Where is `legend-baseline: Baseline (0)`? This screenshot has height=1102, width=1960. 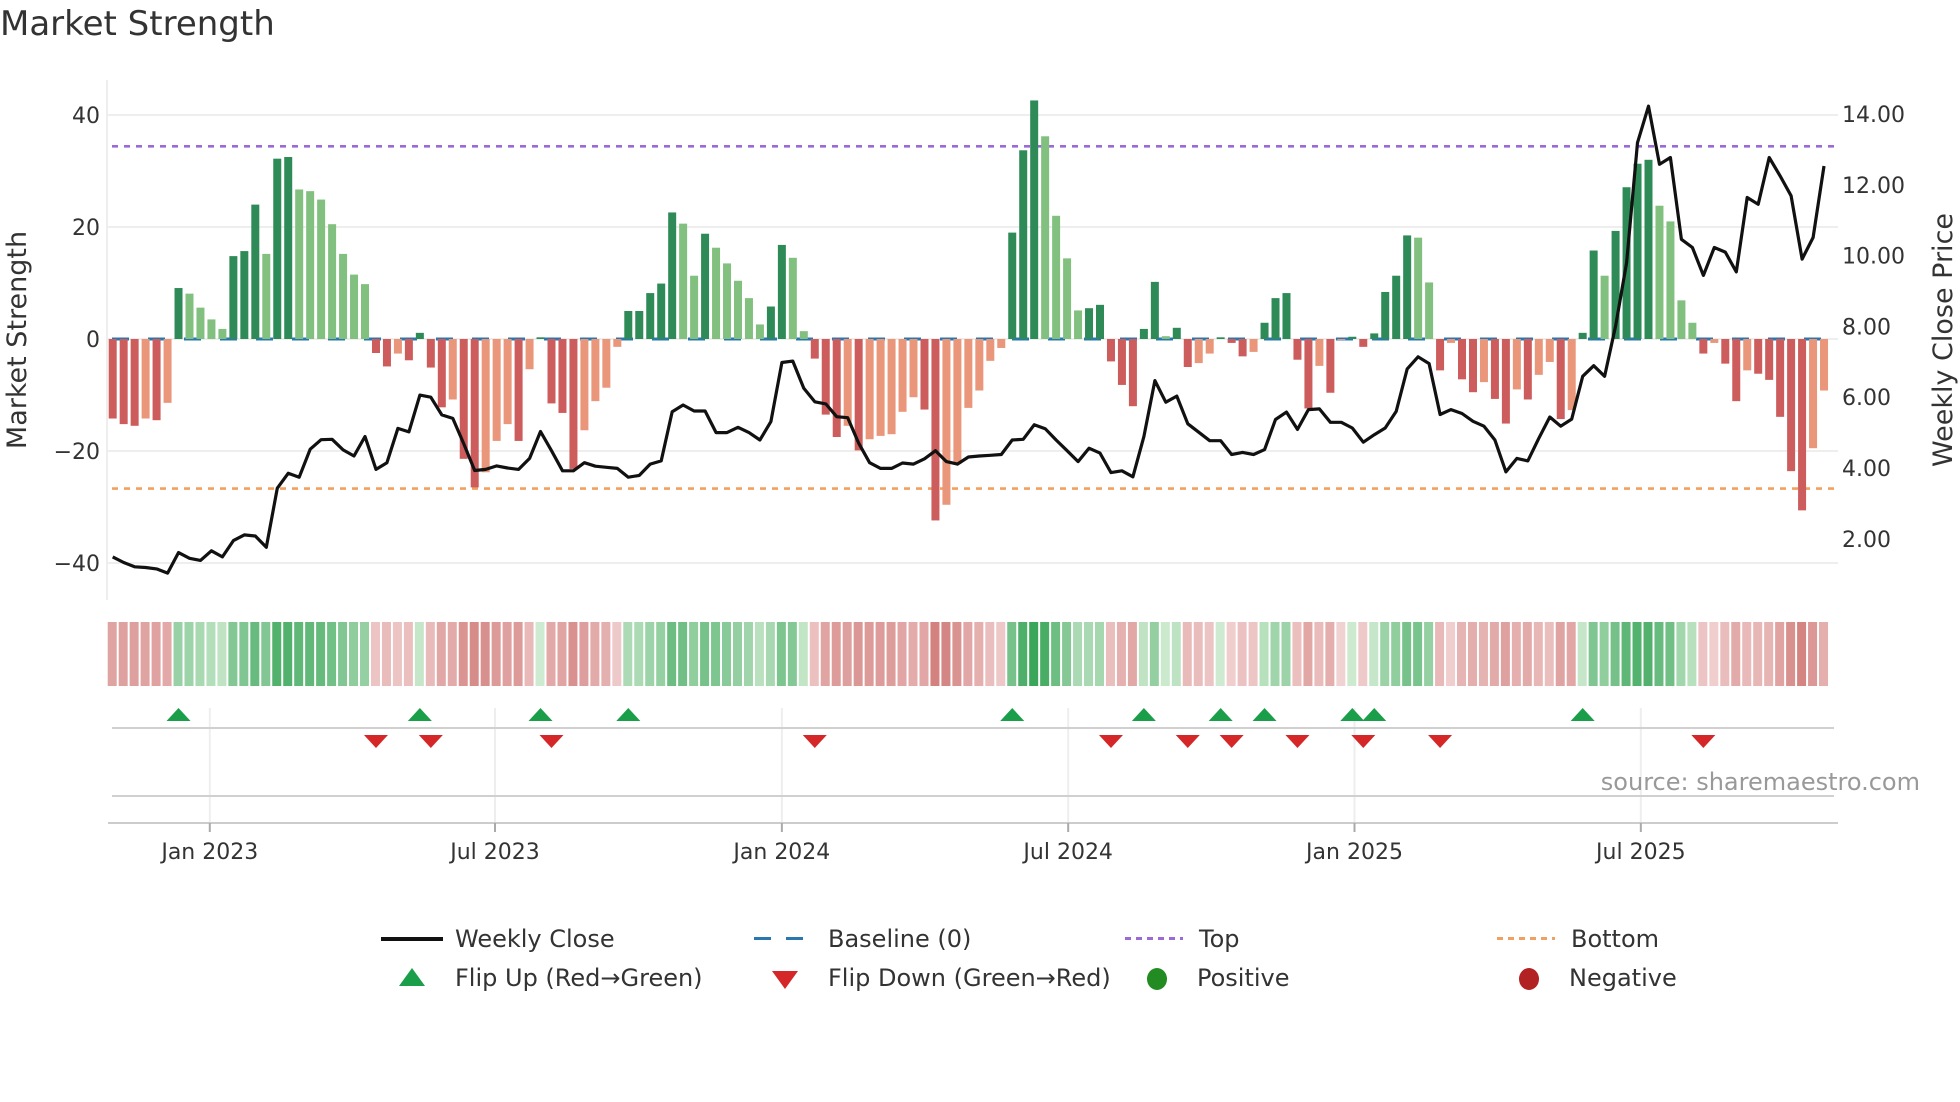 legend-baseline: Baseline (0) is located at coordinates (862, 939).